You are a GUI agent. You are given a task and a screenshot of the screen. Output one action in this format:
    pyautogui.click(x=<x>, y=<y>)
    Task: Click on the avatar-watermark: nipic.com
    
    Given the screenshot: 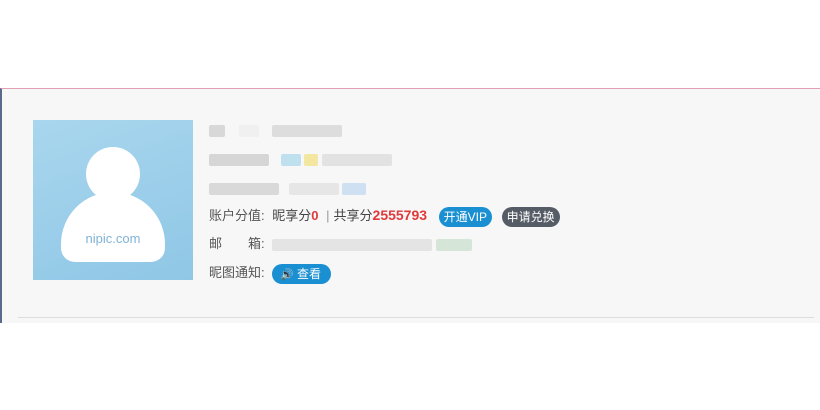 What is the action you would take?
    pyautogui.click(x=113, y=238)
    